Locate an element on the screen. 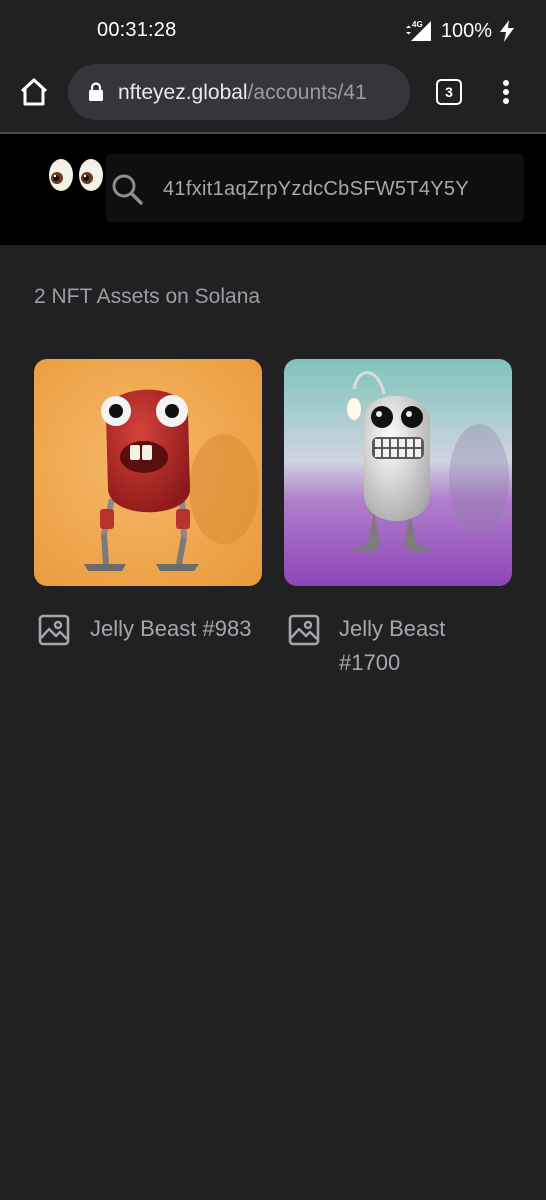 This screenshot has height=1200, width=546. signal-4g-icon: 4G is located at coordinates (418, 30).